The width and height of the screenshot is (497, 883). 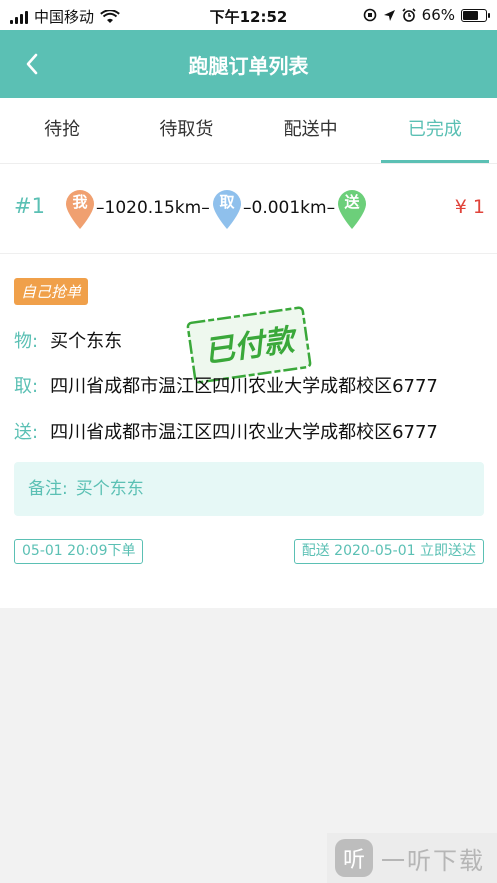 What do you see at coordinates (244, 386) in the screenshot?
I see `pickup-address: 四川省成都市温江区四川农业大学成都校区6777` at bounding box center [244, 386].